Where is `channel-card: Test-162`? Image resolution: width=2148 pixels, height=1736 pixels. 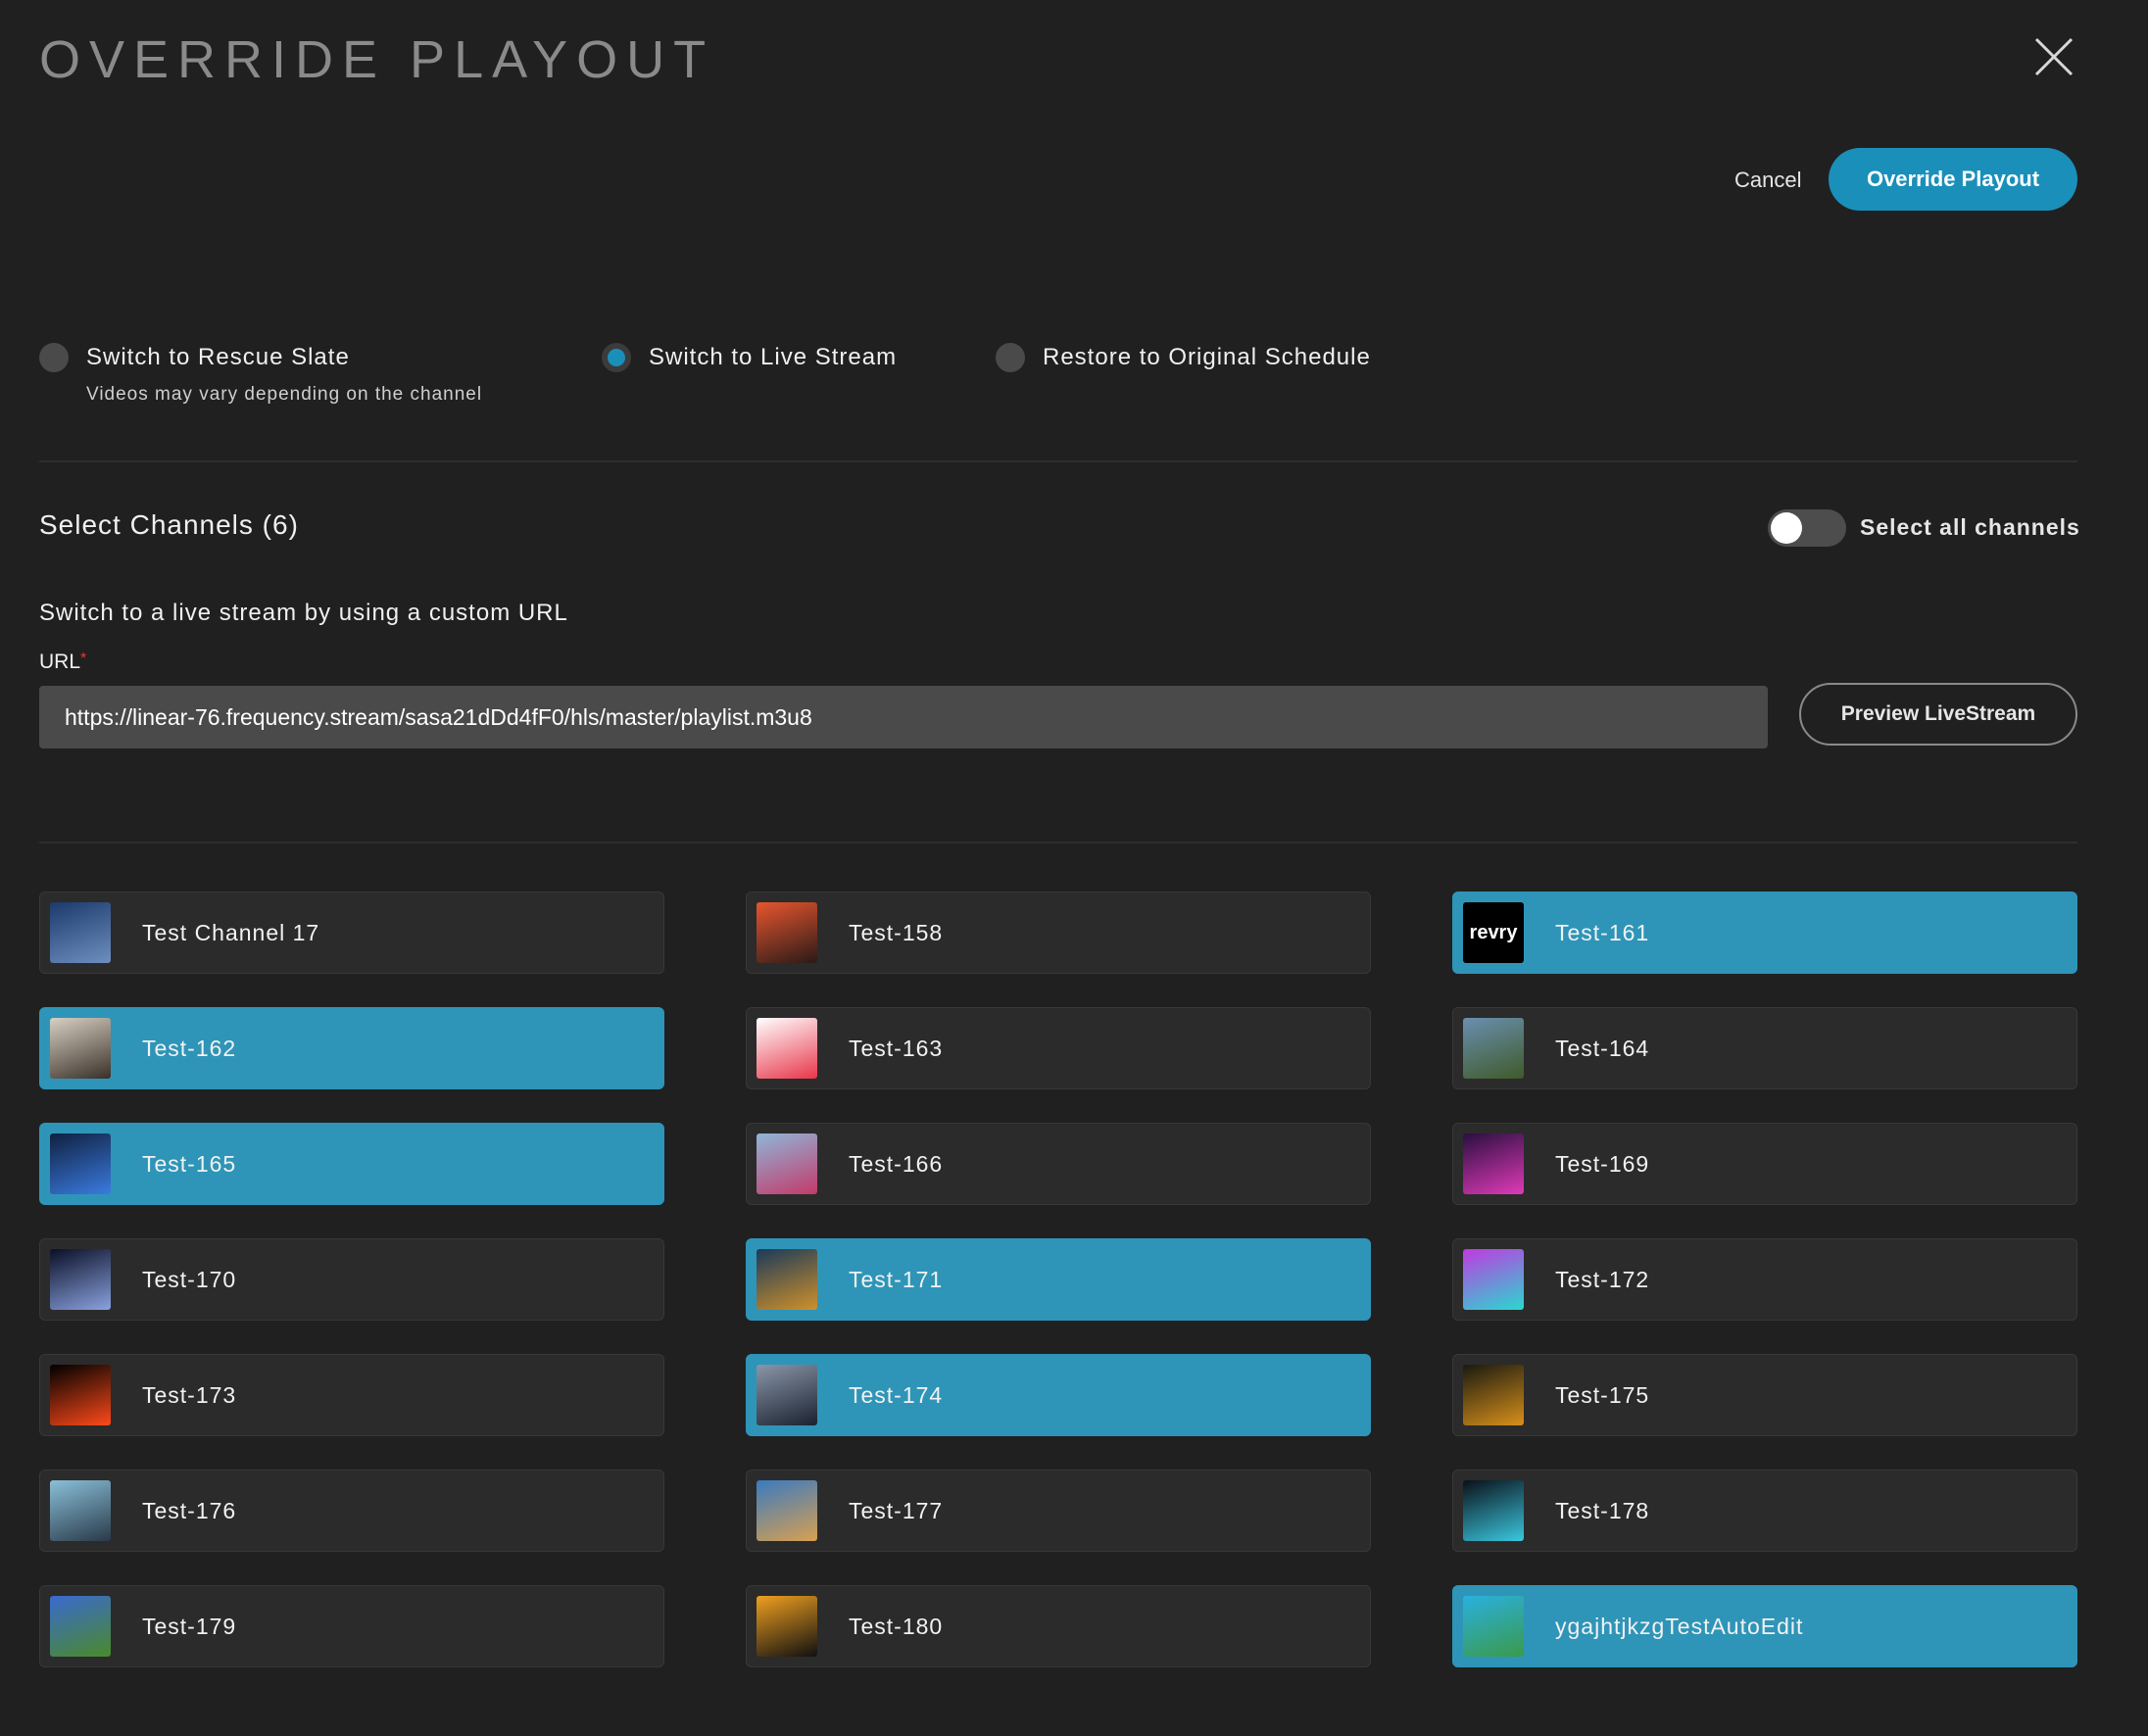 channel-card: Test-162 is located at coordinates (351, 1048).